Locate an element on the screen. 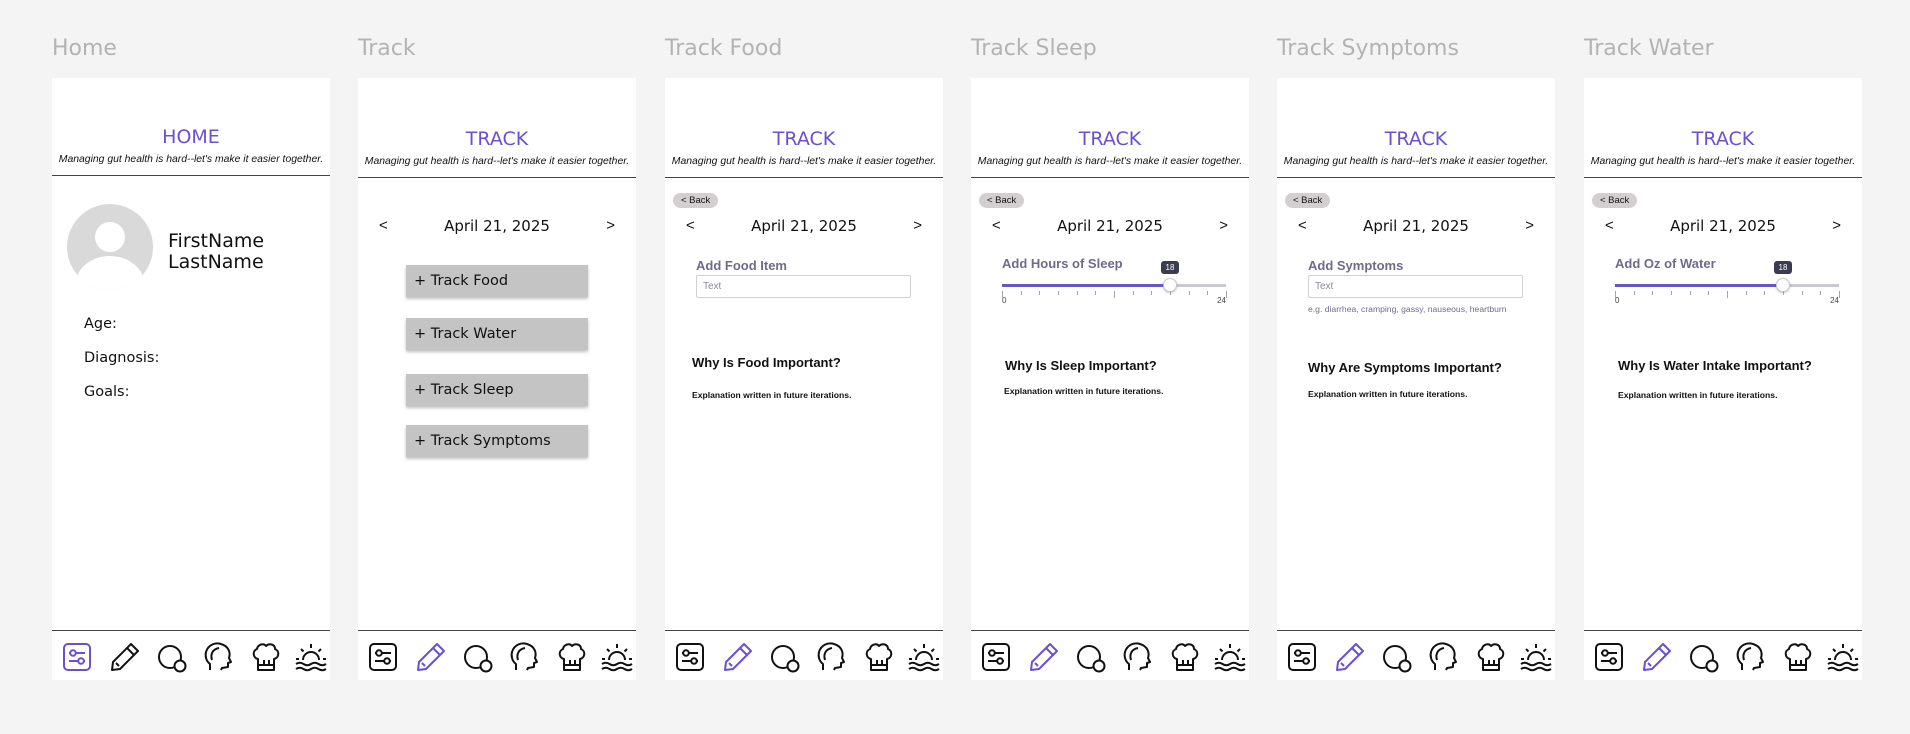 The image size is (1910, 734). track-symptoms-button: + Track Symptoms is located at coordinates (497, 441).